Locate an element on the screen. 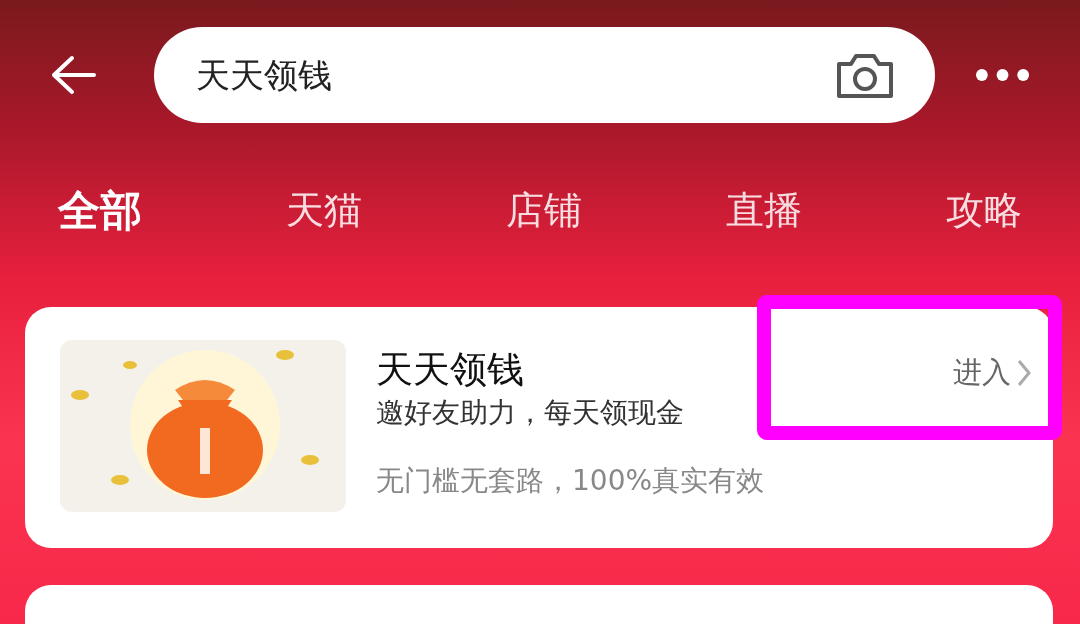 This screenshot has width=1080, height=624. category-tab: 攻略 is located at coordinates (984, 210).